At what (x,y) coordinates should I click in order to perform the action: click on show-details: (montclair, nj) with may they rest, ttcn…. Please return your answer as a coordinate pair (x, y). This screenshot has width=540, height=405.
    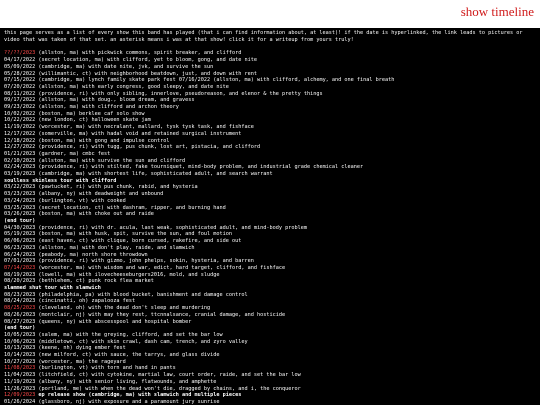
    Looking at the image, I should click on (160, 314).